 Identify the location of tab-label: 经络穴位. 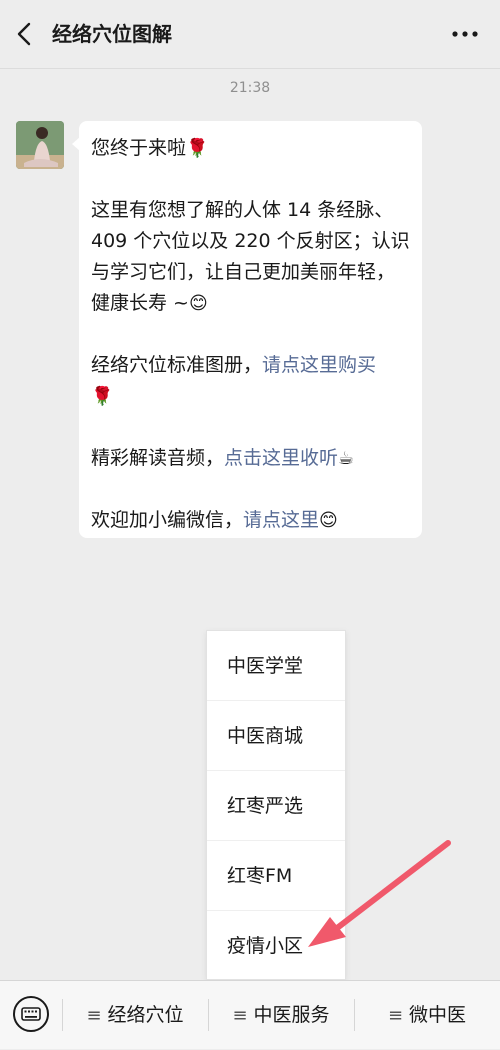
(145, 1015).